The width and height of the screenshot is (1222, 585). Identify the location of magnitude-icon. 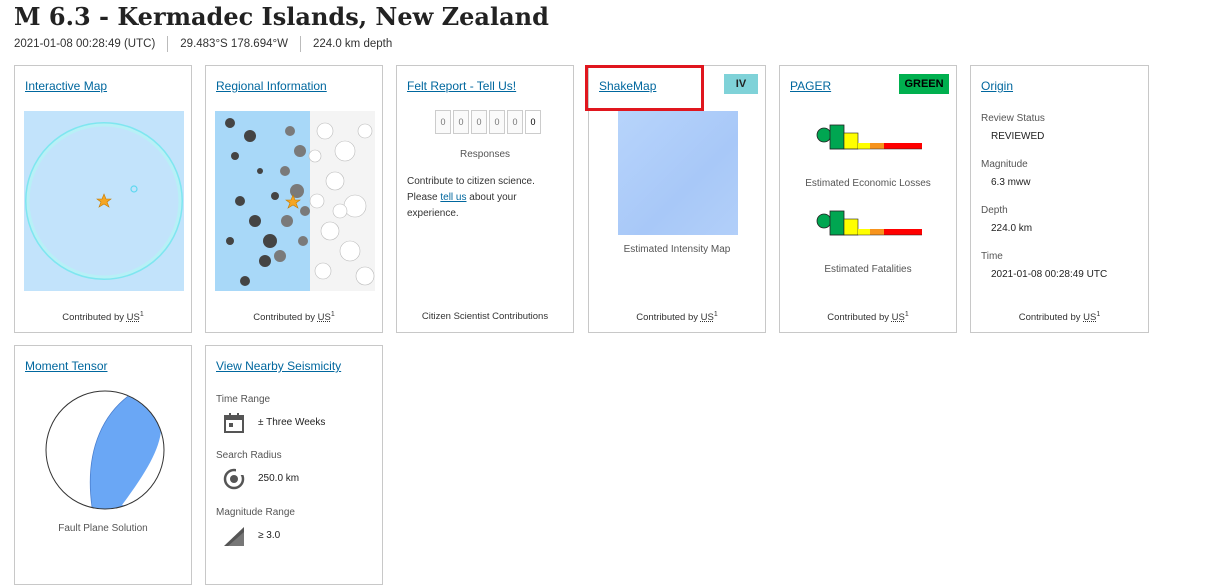
(234, 536).